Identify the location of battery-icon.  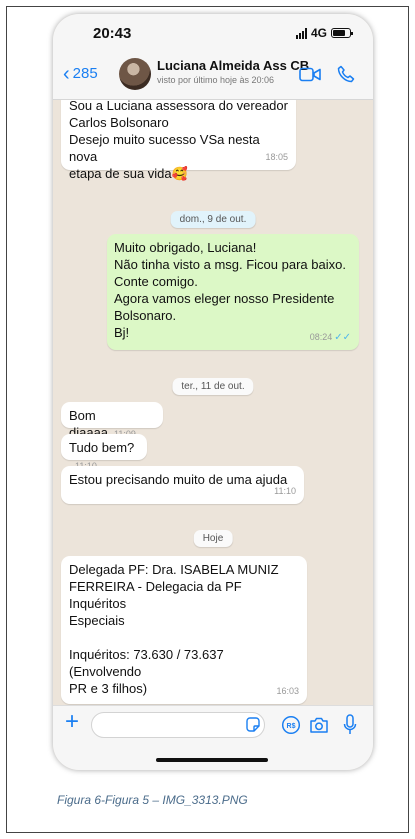
(342, 33).